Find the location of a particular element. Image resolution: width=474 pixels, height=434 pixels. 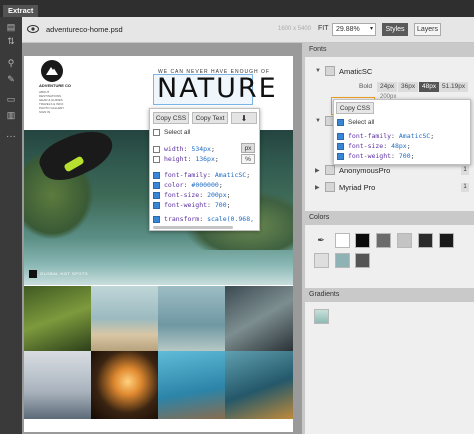

gradient-swatch is located at coordinates (321, 316).